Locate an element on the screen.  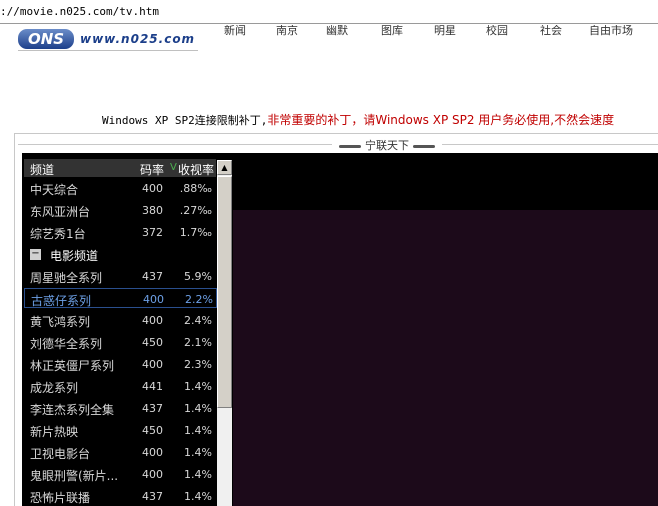
nav-item-stars: 明星 is located at coordinates (445, 31).